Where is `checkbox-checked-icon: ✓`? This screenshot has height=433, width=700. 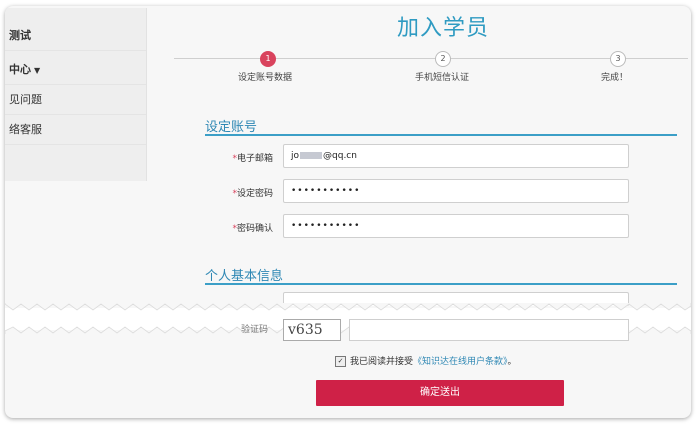
checkbox-checked-icon: ✓ is located at coordinates (340, 361).